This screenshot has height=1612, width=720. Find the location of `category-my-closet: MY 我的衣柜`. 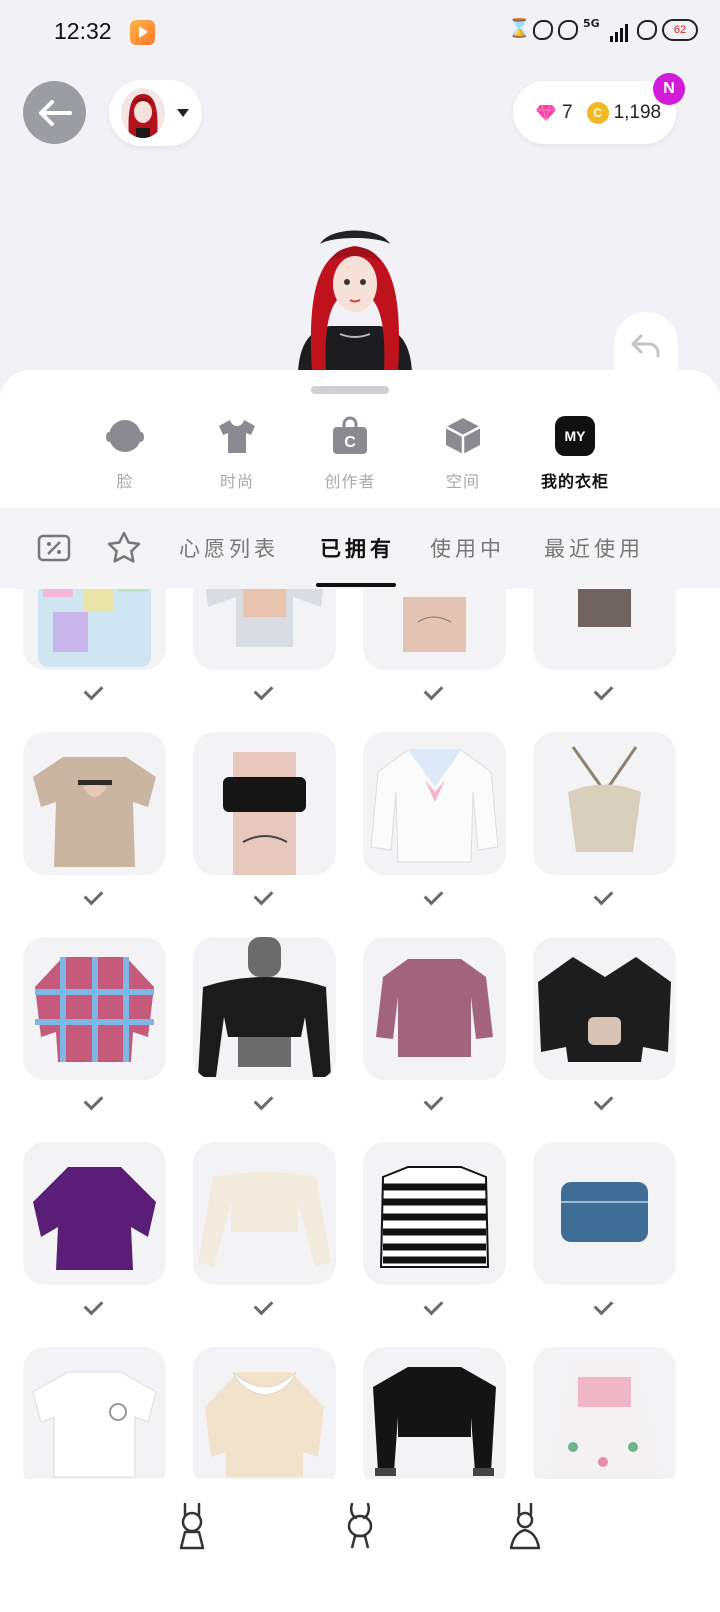

category-my-closet: MY 我的衣柜 is located at coordinates (575, 454).